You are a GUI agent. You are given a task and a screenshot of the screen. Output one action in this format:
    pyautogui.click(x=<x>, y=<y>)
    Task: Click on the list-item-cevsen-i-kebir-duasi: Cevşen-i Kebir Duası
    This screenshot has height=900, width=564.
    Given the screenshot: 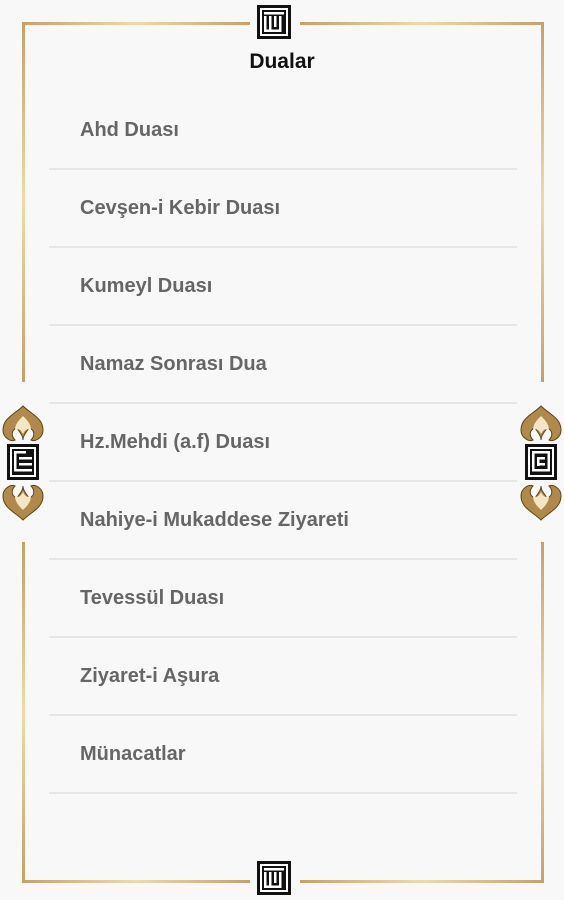 What is the action you would take?
    pyautogui.click(x=283, y=209)
    